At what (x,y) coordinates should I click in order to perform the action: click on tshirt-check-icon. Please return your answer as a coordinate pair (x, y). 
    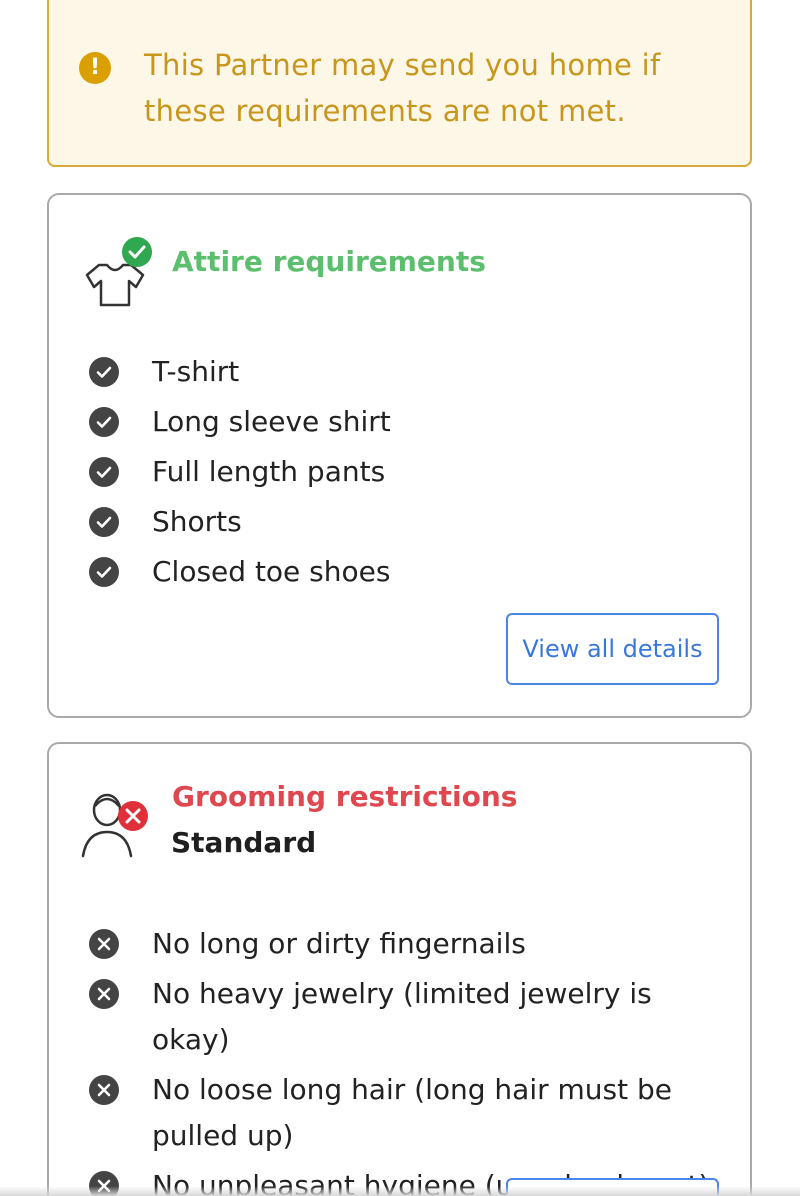
    Looking at the image, I should click on (119, 275).